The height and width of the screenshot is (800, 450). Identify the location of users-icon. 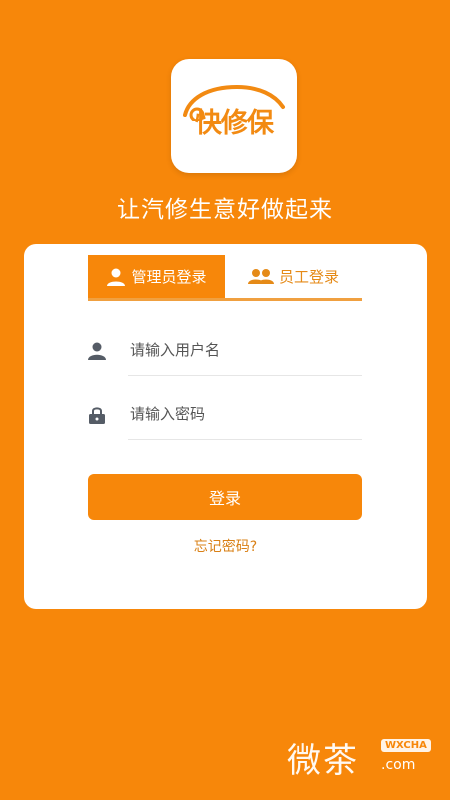
(260, 276).